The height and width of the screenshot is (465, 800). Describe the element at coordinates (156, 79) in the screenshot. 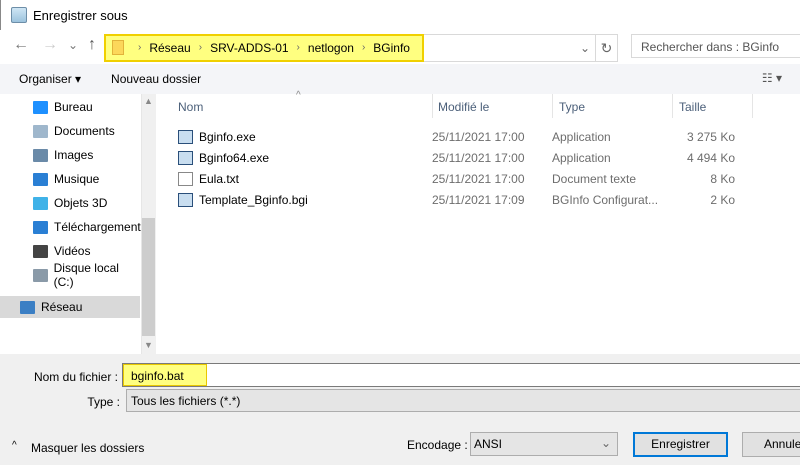

I see `new-folder-button: Nouveau dossier` at that location.